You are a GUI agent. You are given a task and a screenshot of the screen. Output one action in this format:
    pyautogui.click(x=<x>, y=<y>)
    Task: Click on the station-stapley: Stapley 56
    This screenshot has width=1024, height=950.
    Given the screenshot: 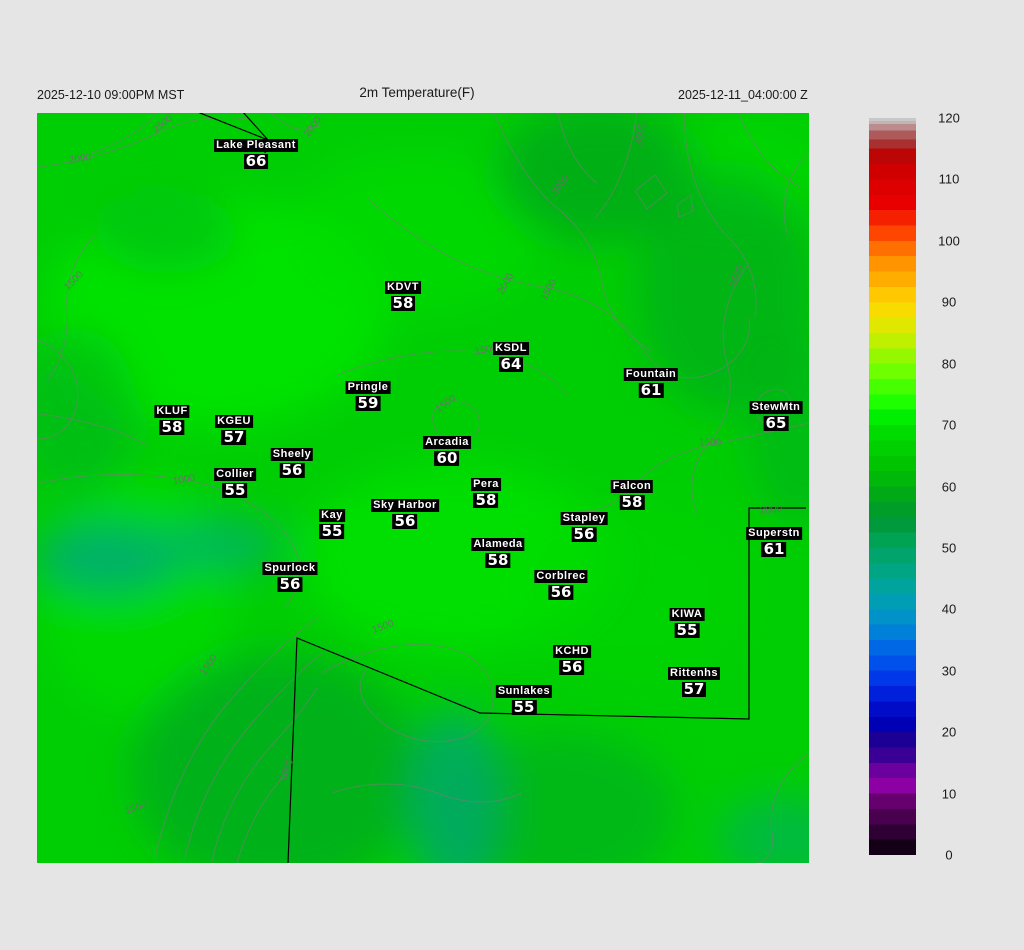 What is the action you would take?
    pyautogui.click(x=584, y=527)
    